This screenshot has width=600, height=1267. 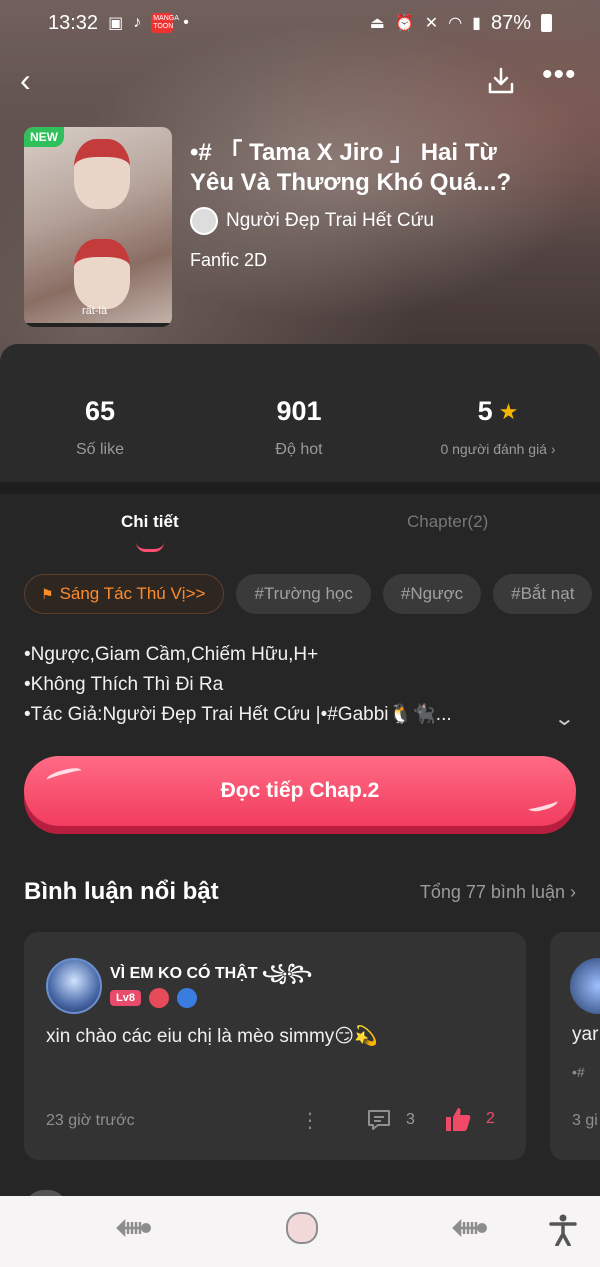 What do you see at coordinates (98, 325) in the screenshot?
I see `cover-bar` at bounding box center [98, 325].